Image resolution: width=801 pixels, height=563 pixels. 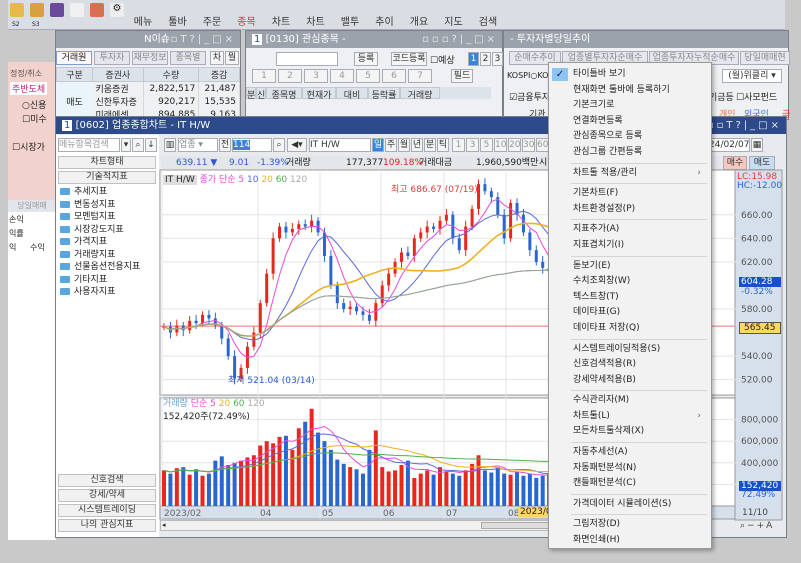 What do you see at coordinates (266, 180) in the screenshot?
I see `legend-ma20: 20` at bounding box center [266, 180].